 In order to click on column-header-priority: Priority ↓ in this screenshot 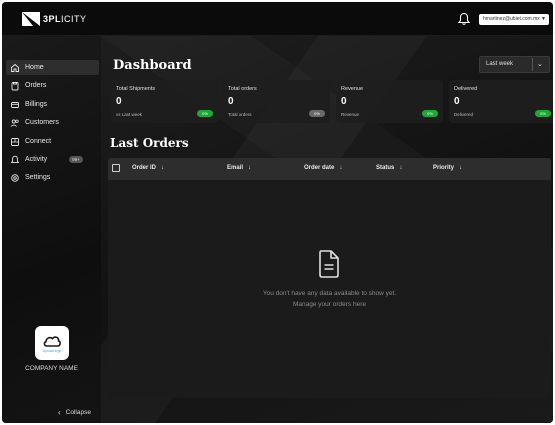, I will do `click(447, 168)`.